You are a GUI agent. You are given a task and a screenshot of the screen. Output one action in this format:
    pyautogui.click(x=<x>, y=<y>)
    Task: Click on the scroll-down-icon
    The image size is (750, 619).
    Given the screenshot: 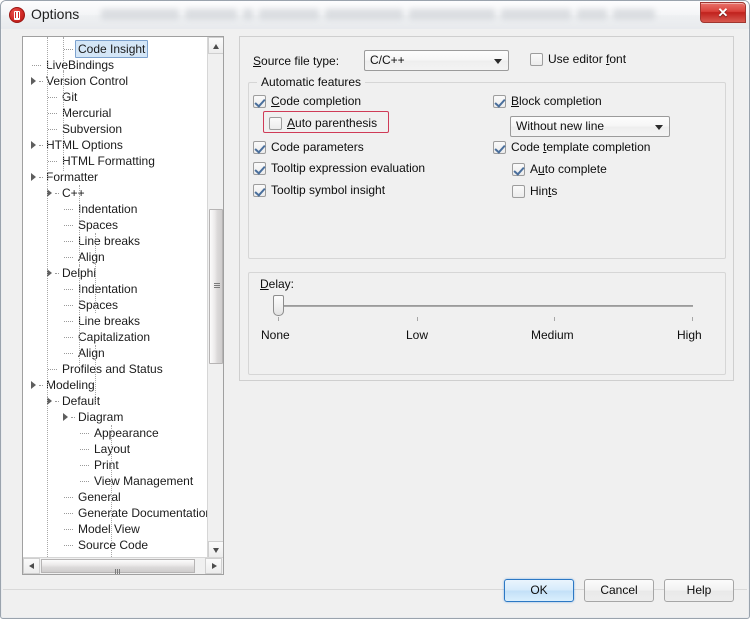 What is the action you would take?
    pyautogui.click(x=215, y=549)
    